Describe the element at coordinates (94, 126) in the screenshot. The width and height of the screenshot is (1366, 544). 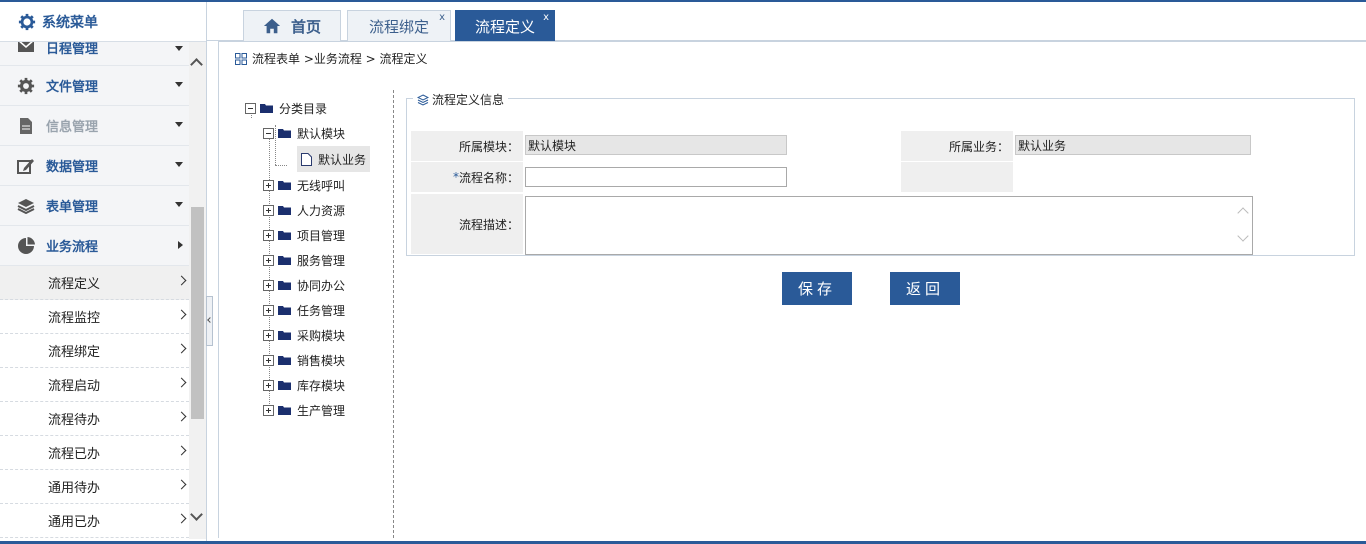
I see `sidebar-item-info: 信息管理` at that location.